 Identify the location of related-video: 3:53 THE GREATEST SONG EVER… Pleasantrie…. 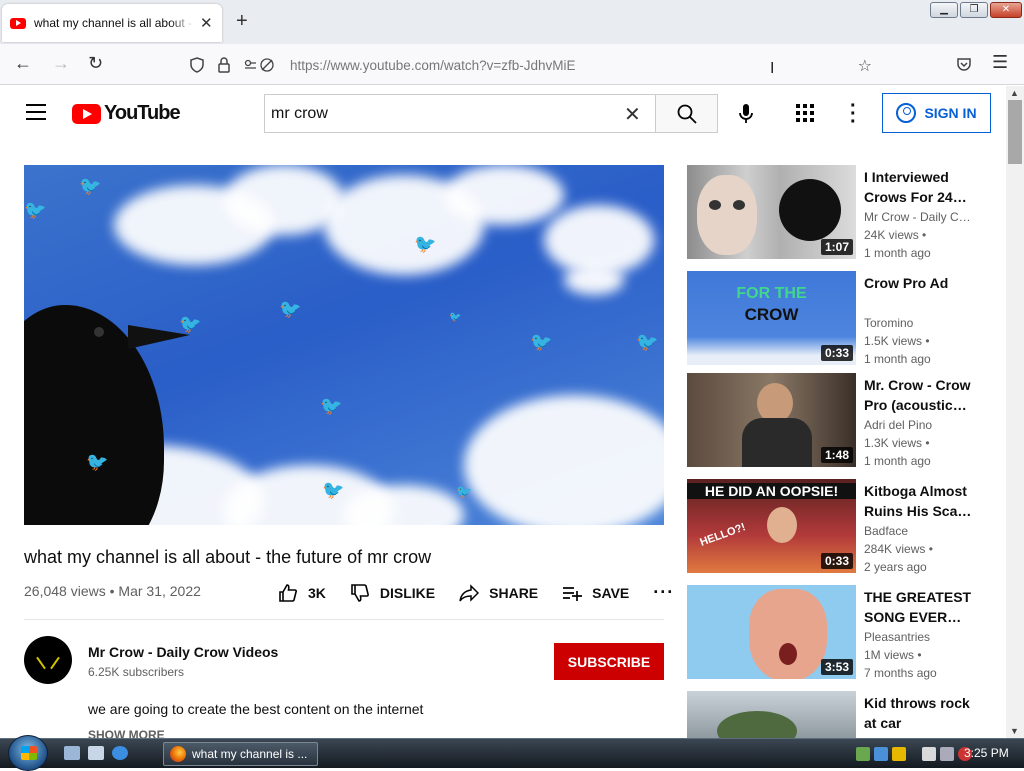
(837, 633).